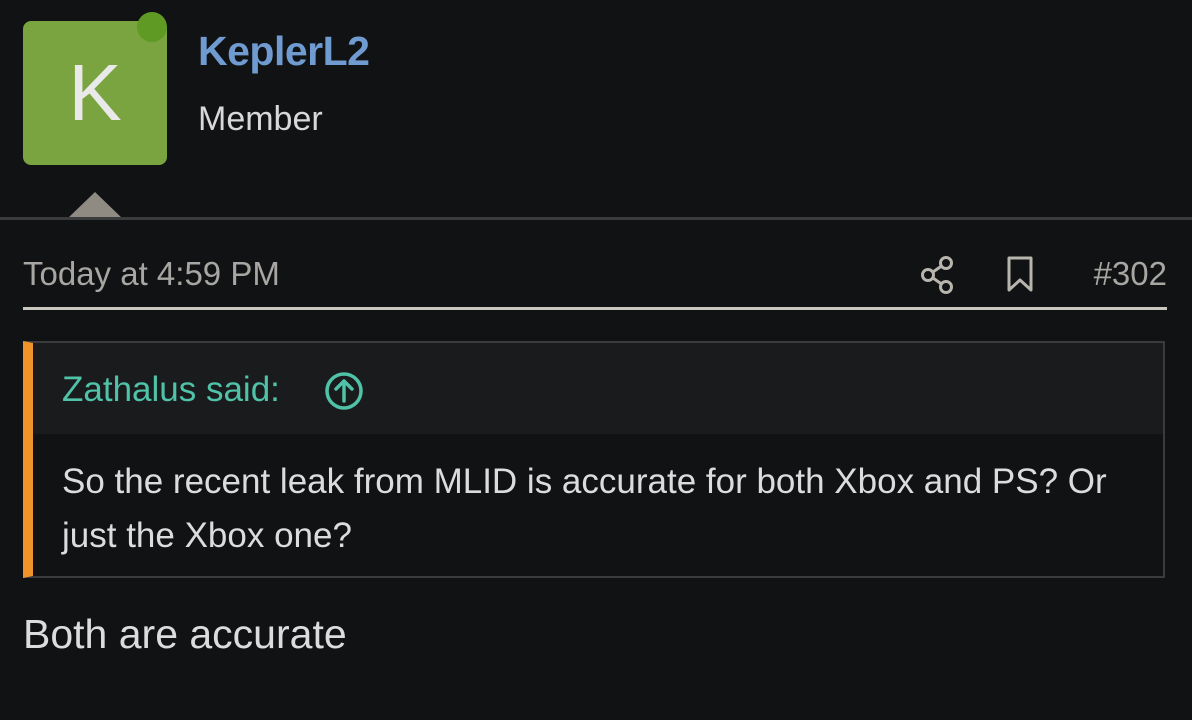 The width and height of the screenshot is (1192, 720). I want to click on avatar-letter: K, so click(95, 92).